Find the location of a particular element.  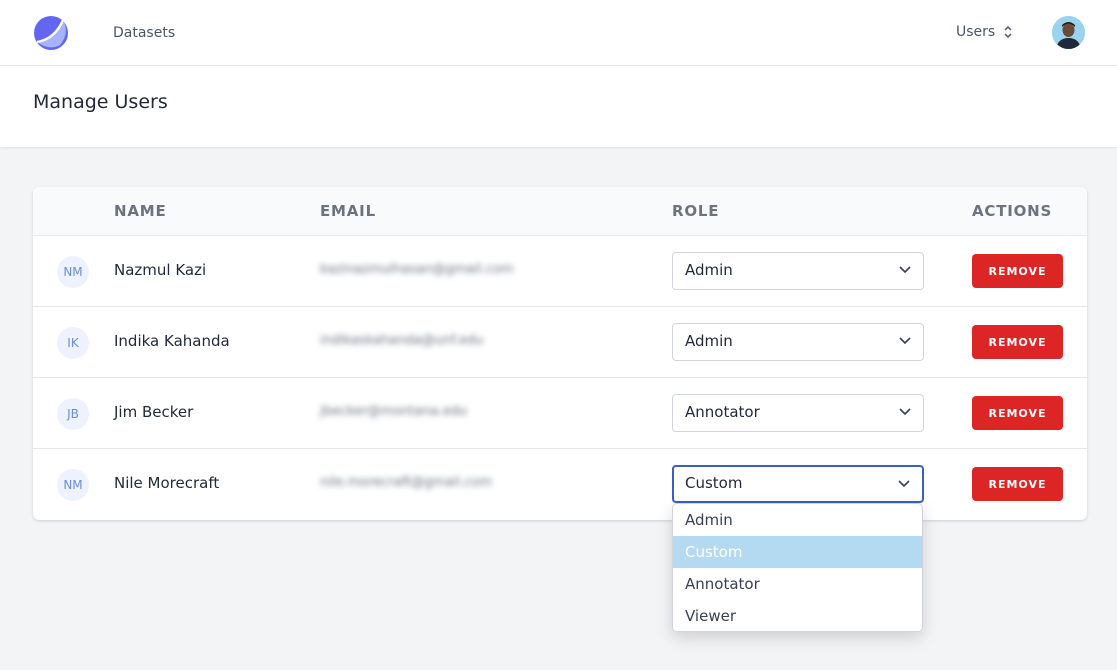

user-email: indikaskahanda@unf.edu is located at coordinates (402, 340).